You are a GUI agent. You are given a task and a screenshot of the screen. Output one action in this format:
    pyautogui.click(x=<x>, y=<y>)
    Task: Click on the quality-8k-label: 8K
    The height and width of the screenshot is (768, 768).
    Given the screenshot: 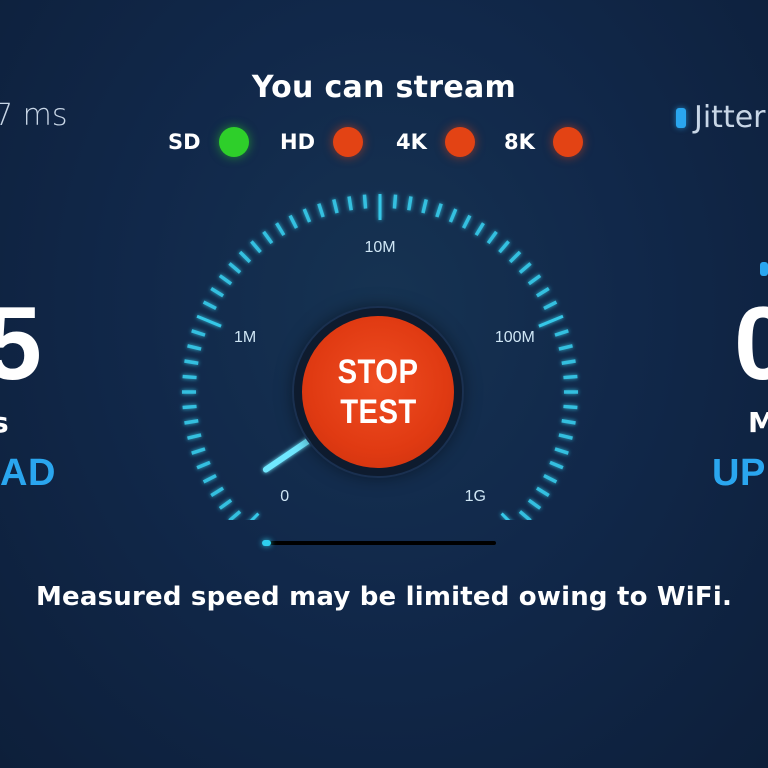 What is the action you would take?
    pyautogui.click(x=519, y=142)
    